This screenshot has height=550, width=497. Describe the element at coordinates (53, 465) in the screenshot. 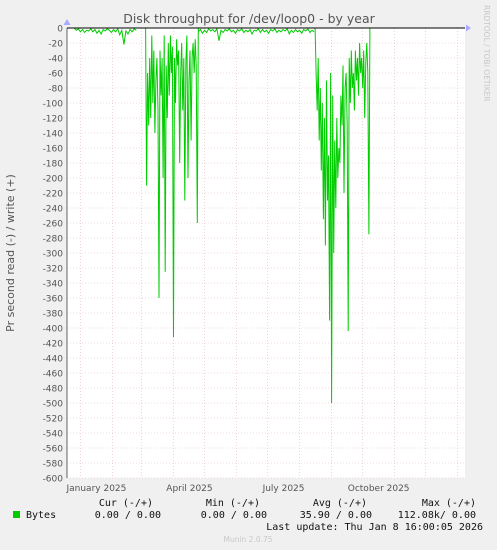

I see `y-tick-label: -580` at that location.